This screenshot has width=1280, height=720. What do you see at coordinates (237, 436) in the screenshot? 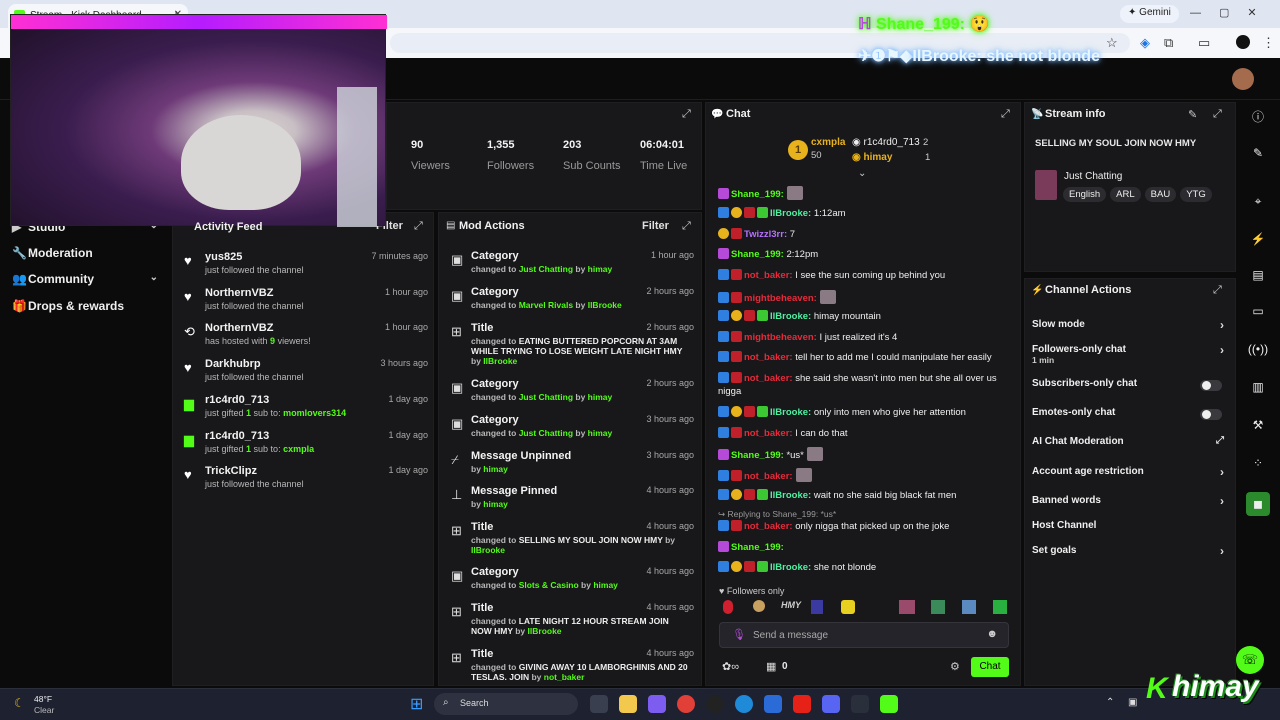
I see `activity-username: r1c4rd0_713` at bounding box center [237, 436].